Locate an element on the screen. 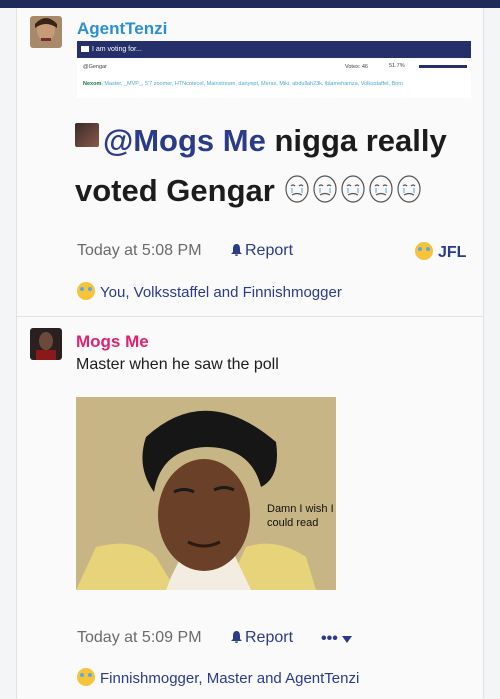  post-timestamp: Today at 5:08 PM is located at coordinates (139, 251).